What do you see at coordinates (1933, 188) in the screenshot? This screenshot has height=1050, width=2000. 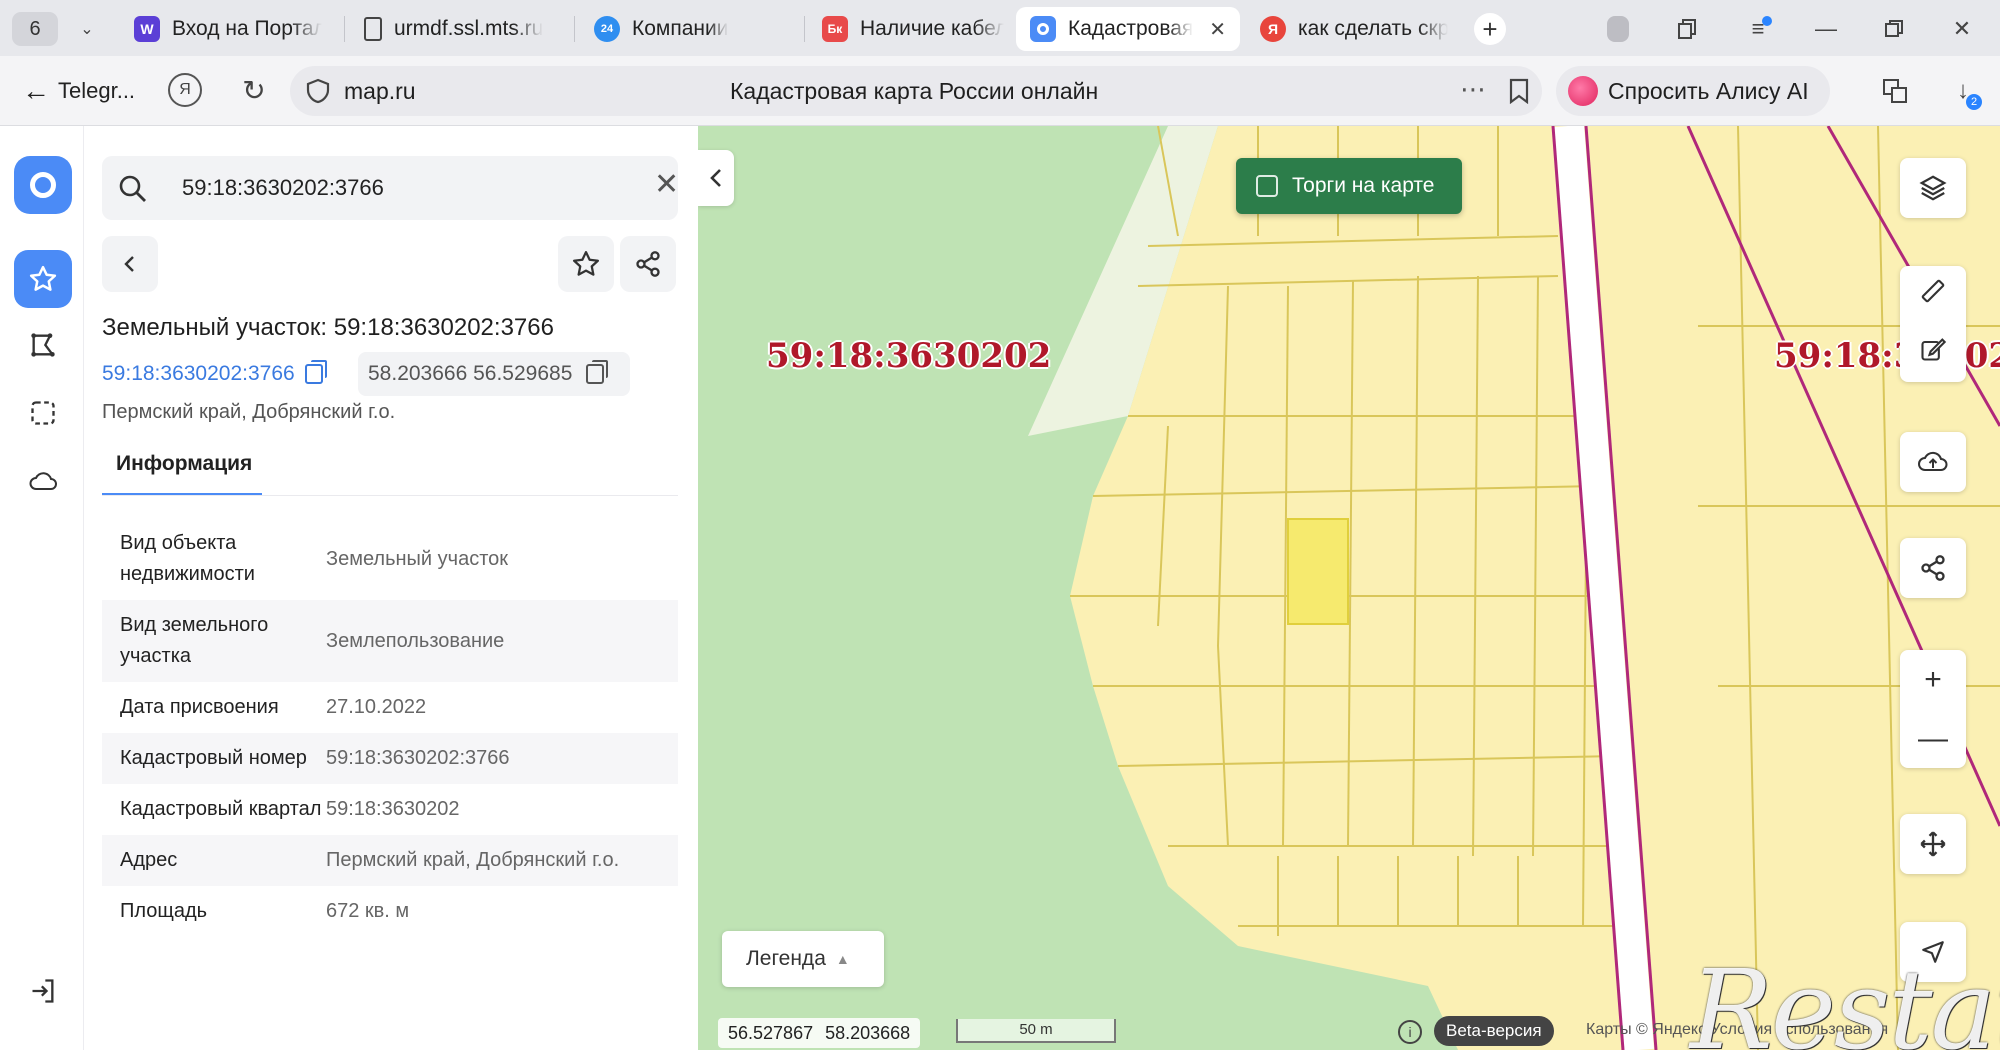 I see `layers-button` at bounding box center [1933, 188].